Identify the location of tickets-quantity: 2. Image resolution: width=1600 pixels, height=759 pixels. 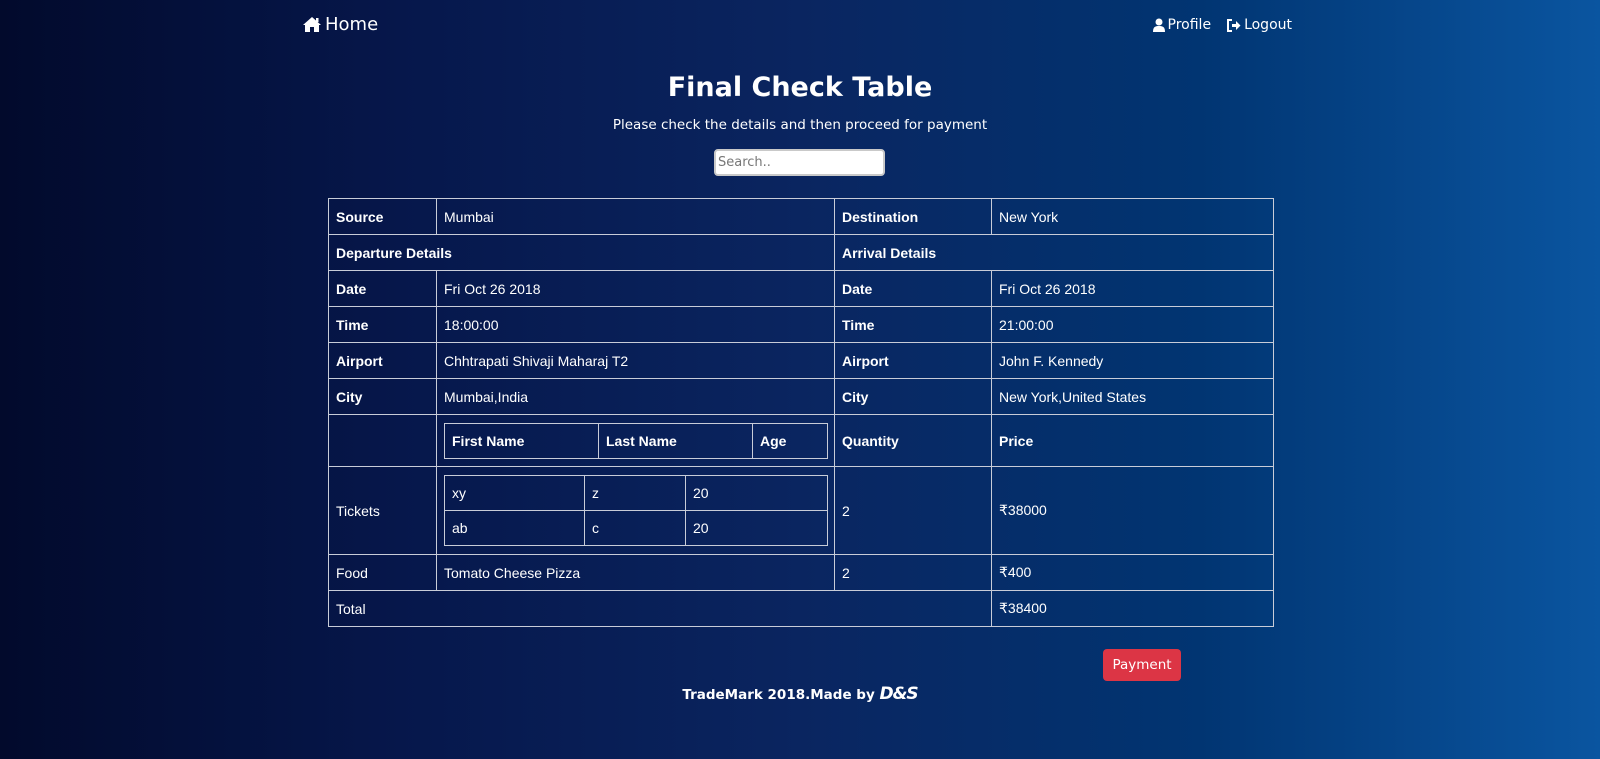
(913, 510).